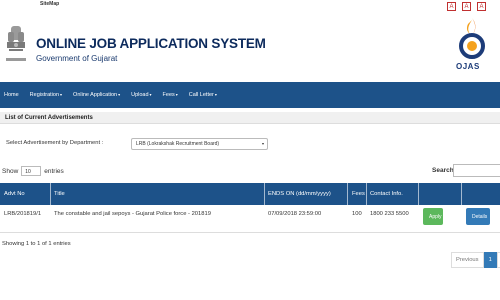 The width and height of the screenshot is (500, 300). Describe the element at coordinates (23, 214) in the screenshot. I see `cell-advt-no: LRB/201819/1` at that location.